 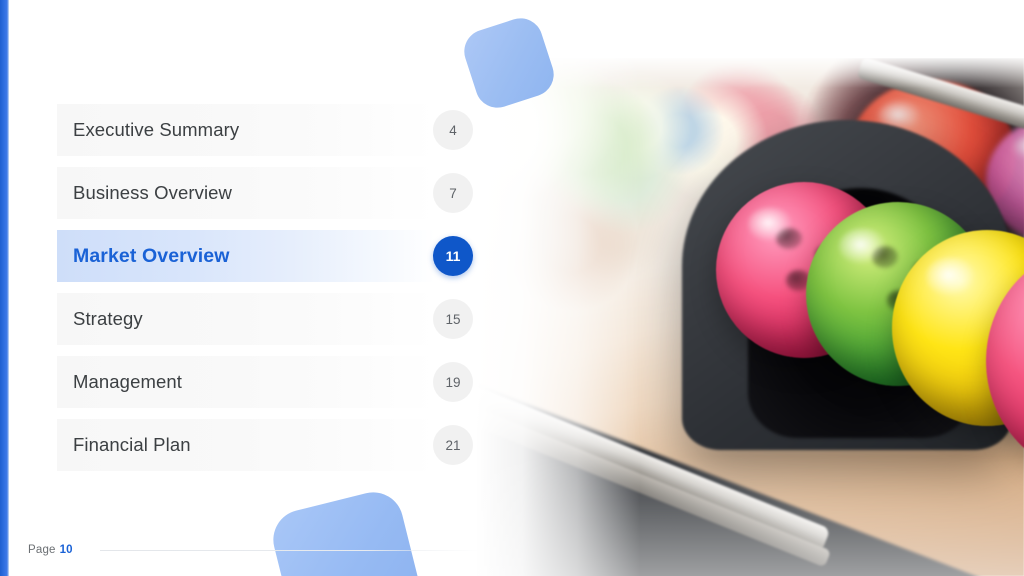 I want to click on toc-item-strategy: Strategy 15, so click(x=265, y=319).